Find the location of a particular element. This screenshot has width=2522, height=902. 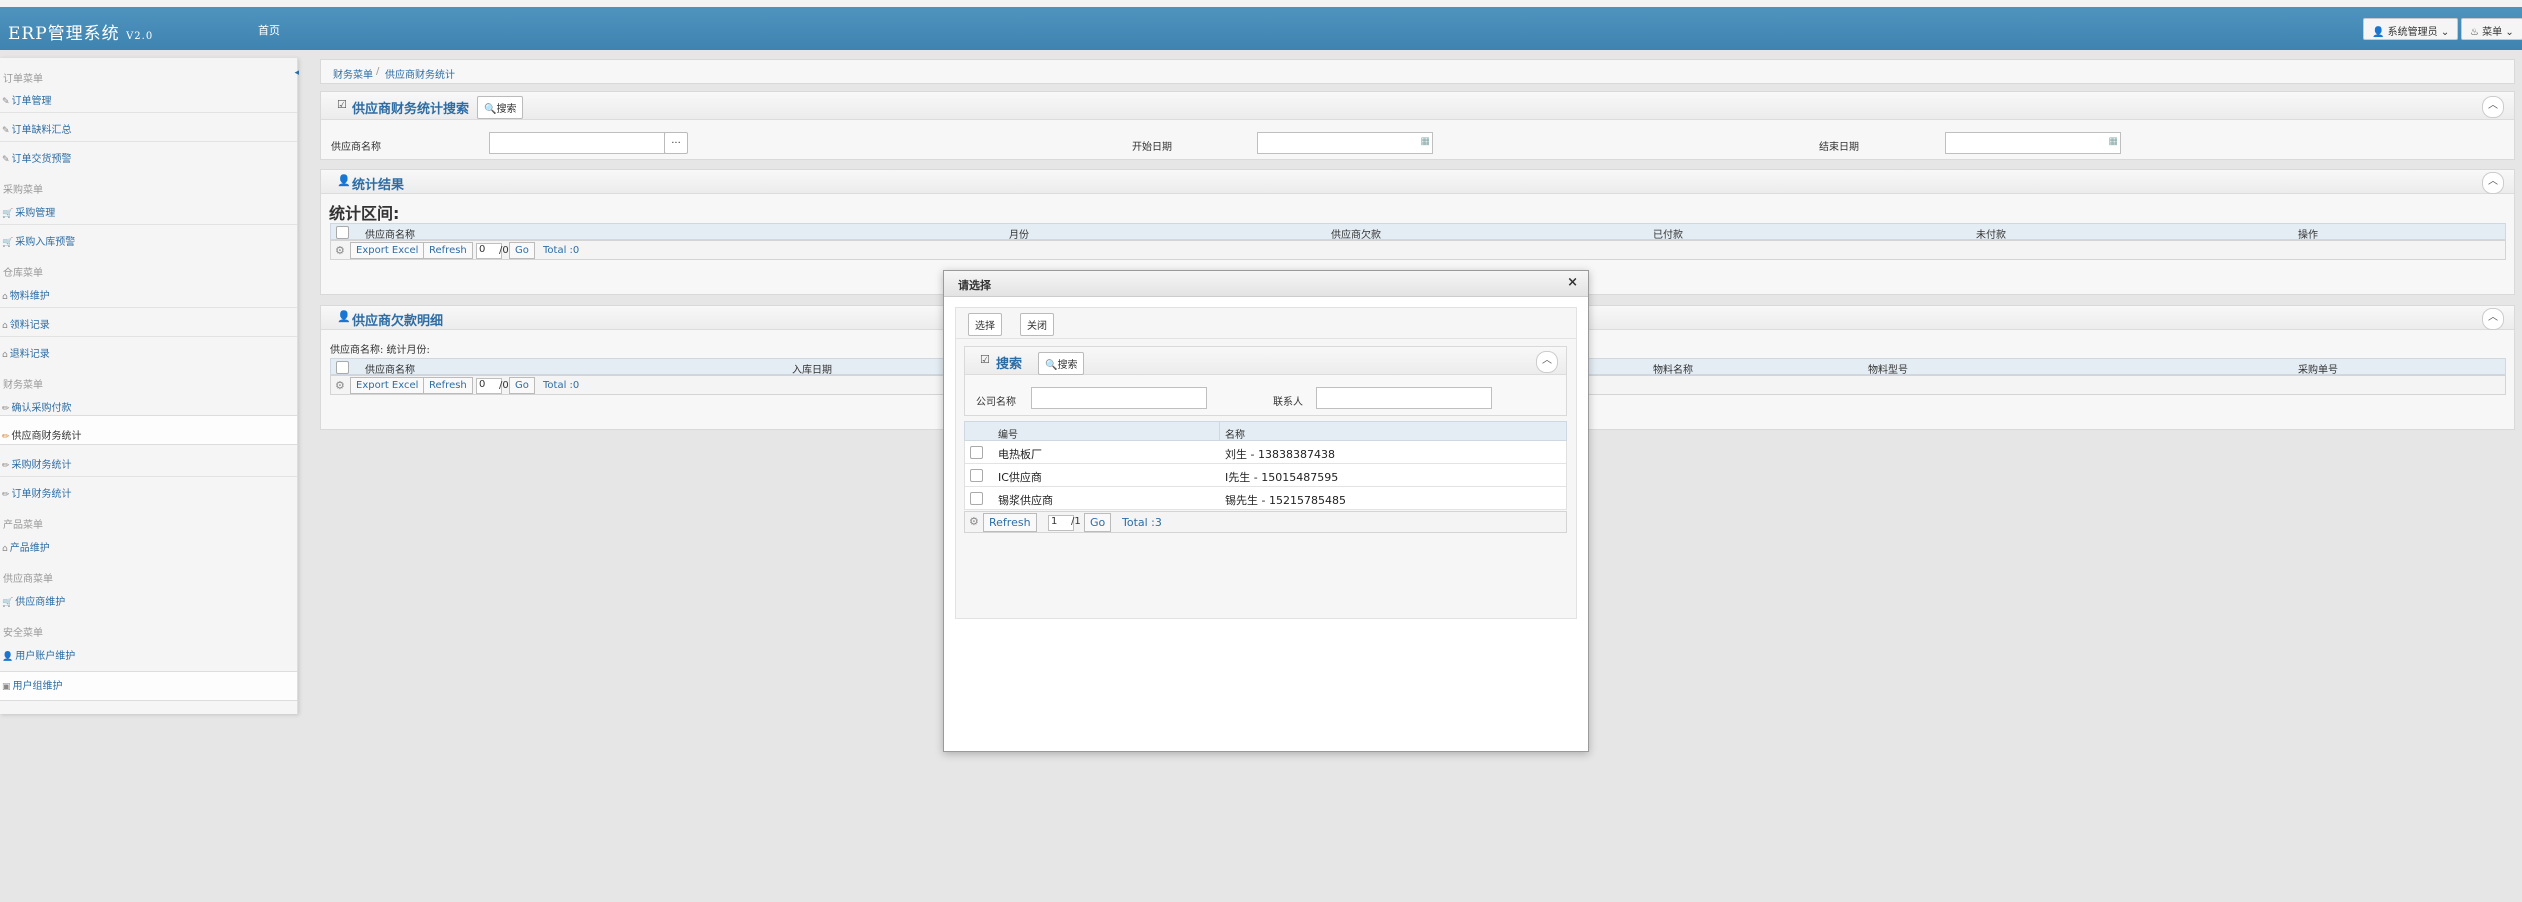

supplier-name-input is located at coordinates (577, 143).